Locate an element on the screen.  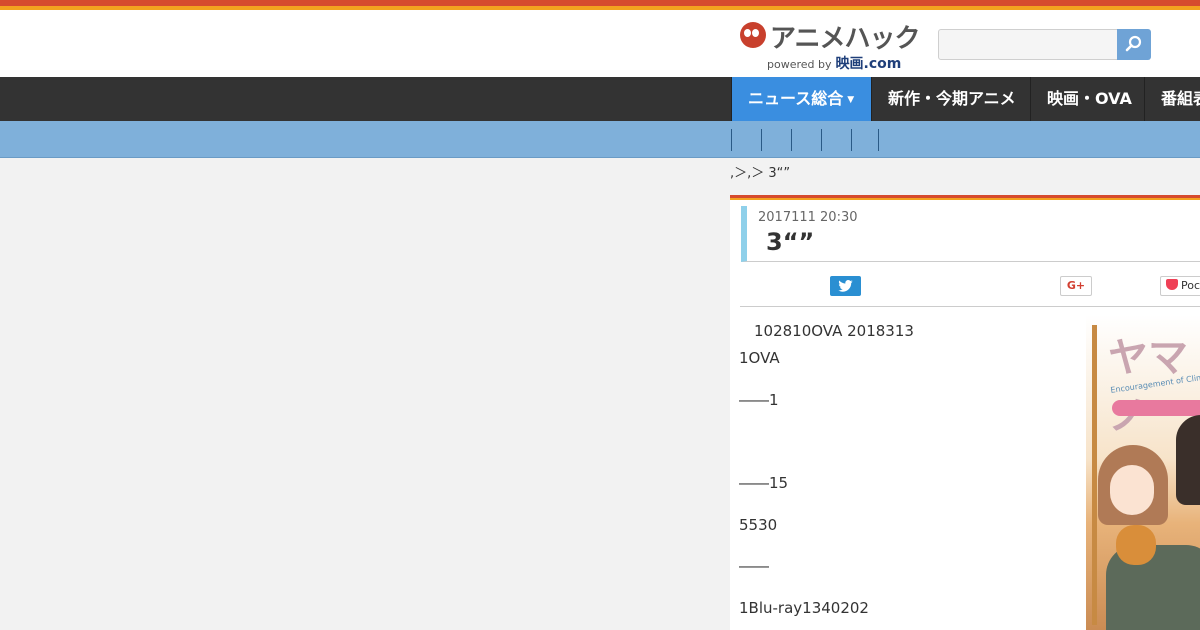
nav-item-schedule: 番組表 is located at coordinates (1172, 99).